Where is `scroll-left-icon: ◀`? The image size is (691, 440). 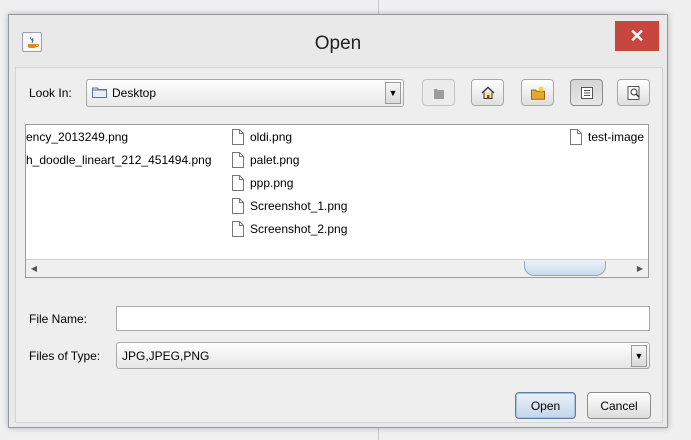 scroll-left-icon: ◀ is located at coordinates (34, 268).